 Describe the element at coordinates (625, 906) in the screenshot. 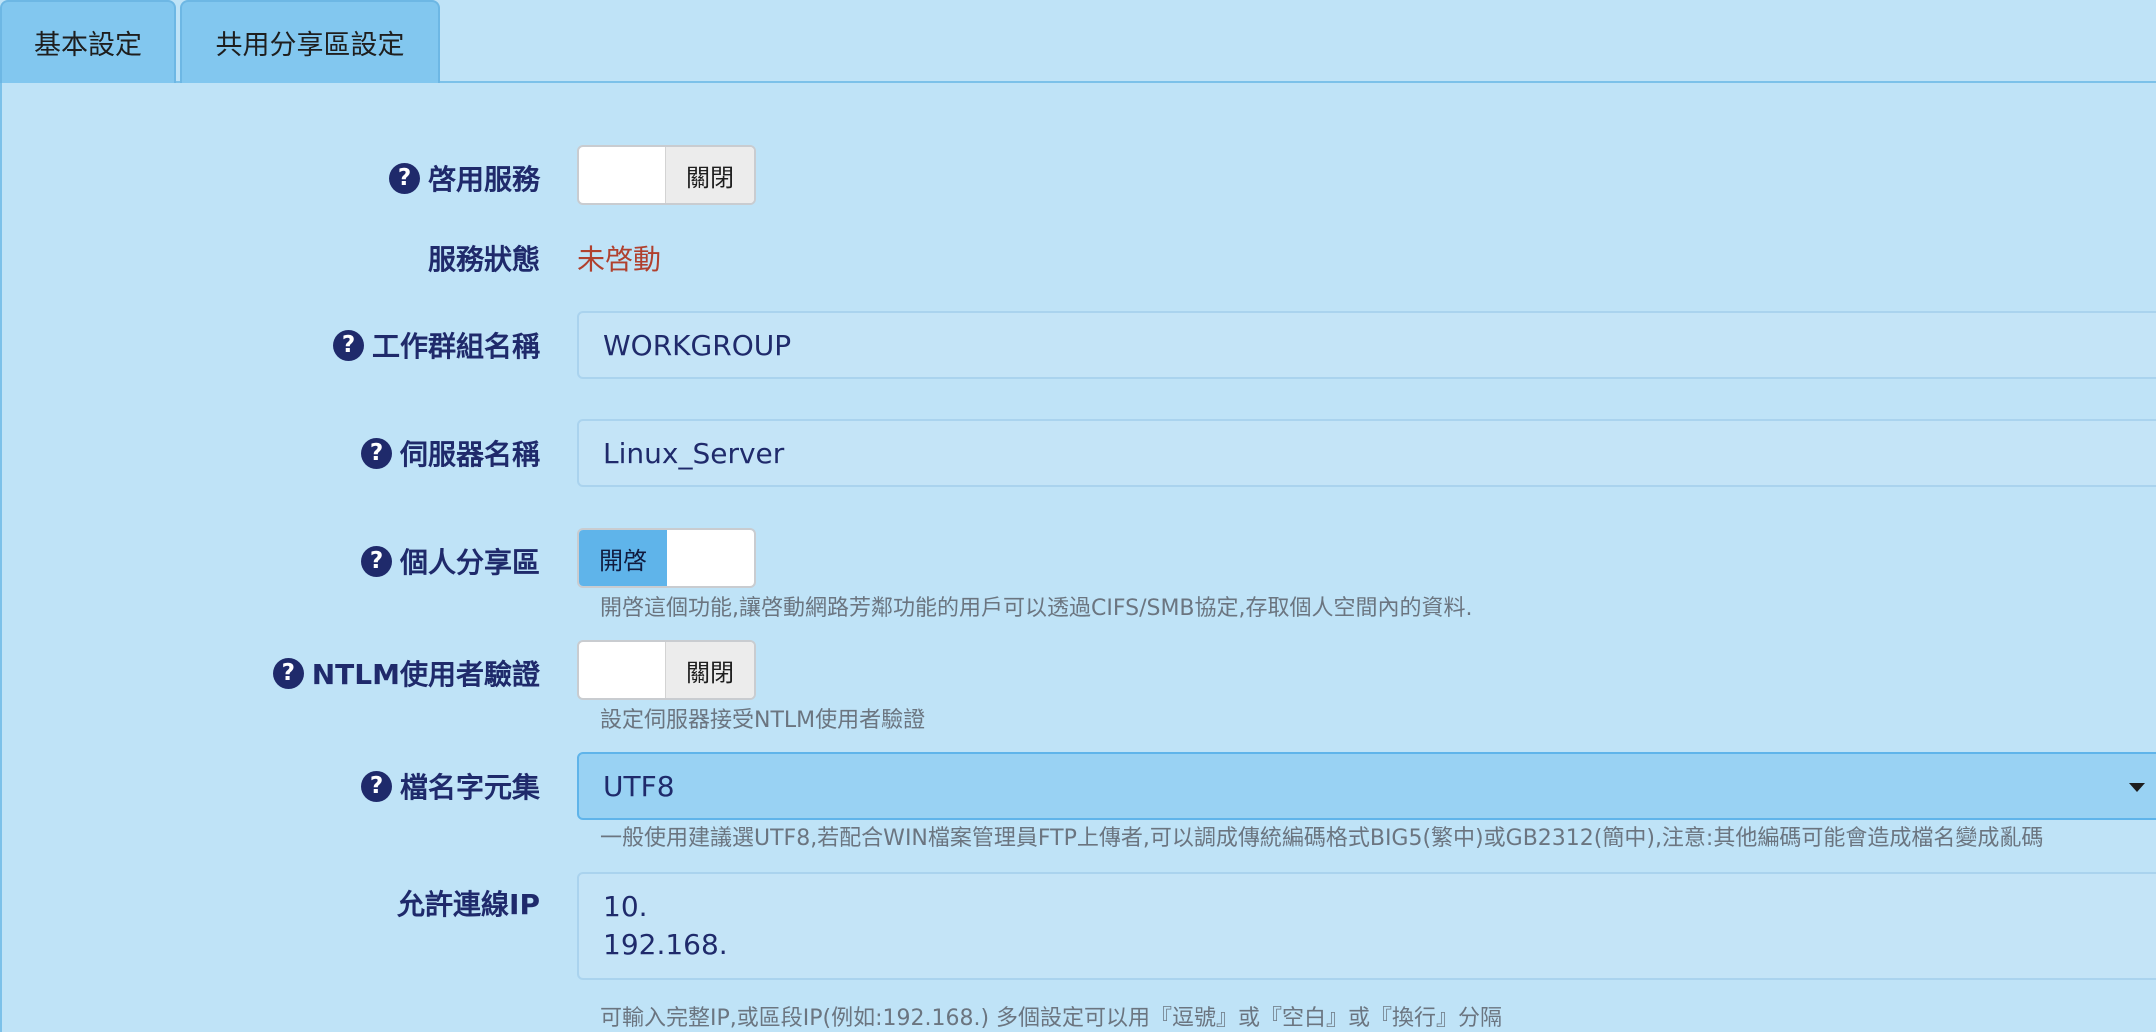

I see `allowed-ip-line: 10.` at that location.